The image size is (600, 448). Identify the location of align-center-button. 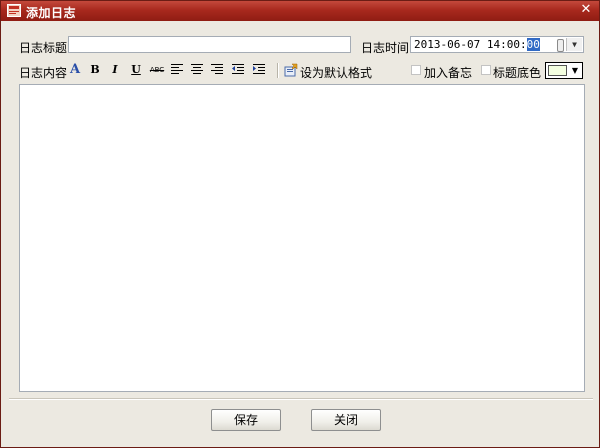
(197, 70).